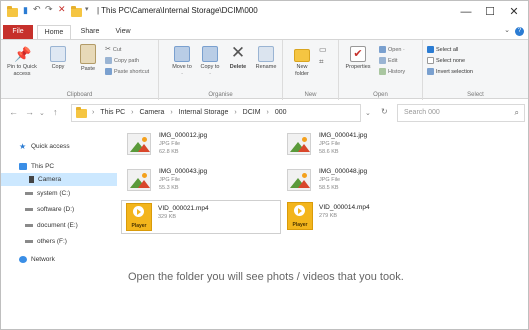 The height and width of the screenshot is (330, 529). Describe the element at coordinates (18, 32) in the screenshot. I see `tab-file: File` at that location.